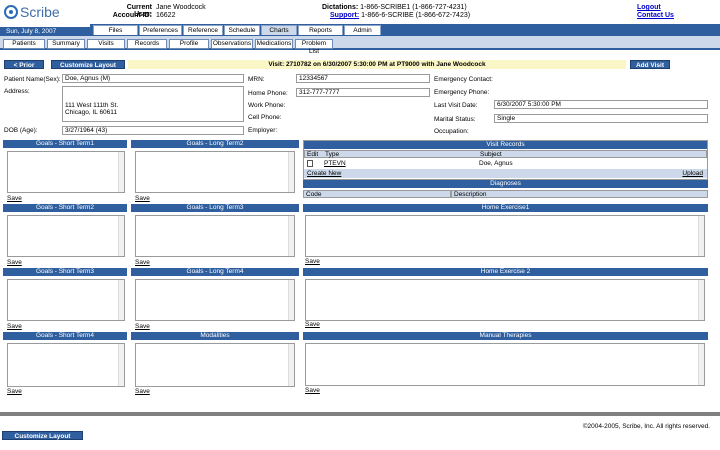 Image resolution: width=720 pixels, height=450 pixels. I want to click on tab-summary: Summary, so click(66, 44).